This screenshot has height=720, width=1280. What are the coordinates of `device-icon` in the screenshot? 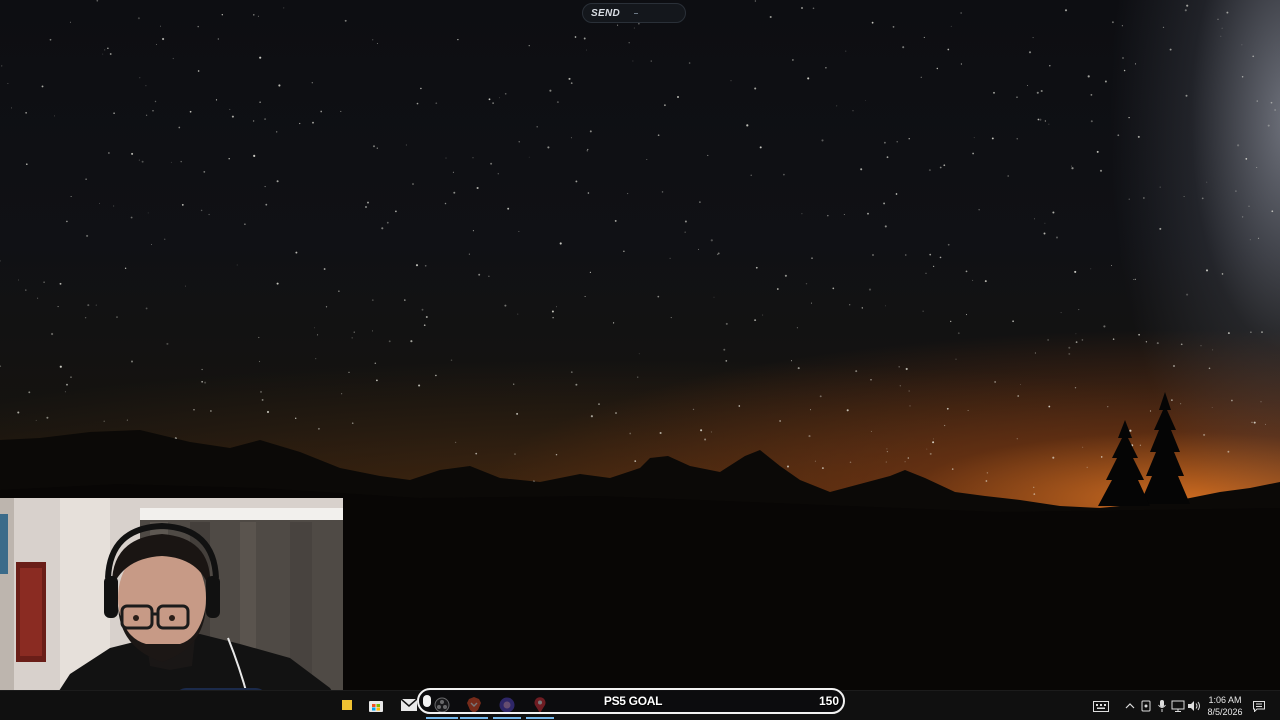 It's located at (1146, 706).